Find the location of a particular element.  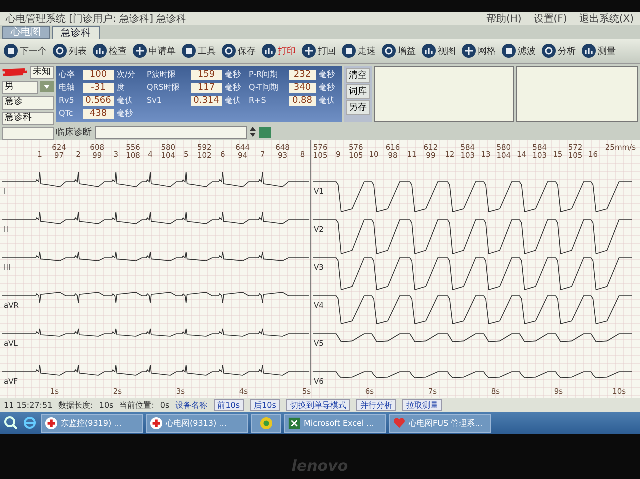

input-field: 男 is located at coordinates (20, 87).